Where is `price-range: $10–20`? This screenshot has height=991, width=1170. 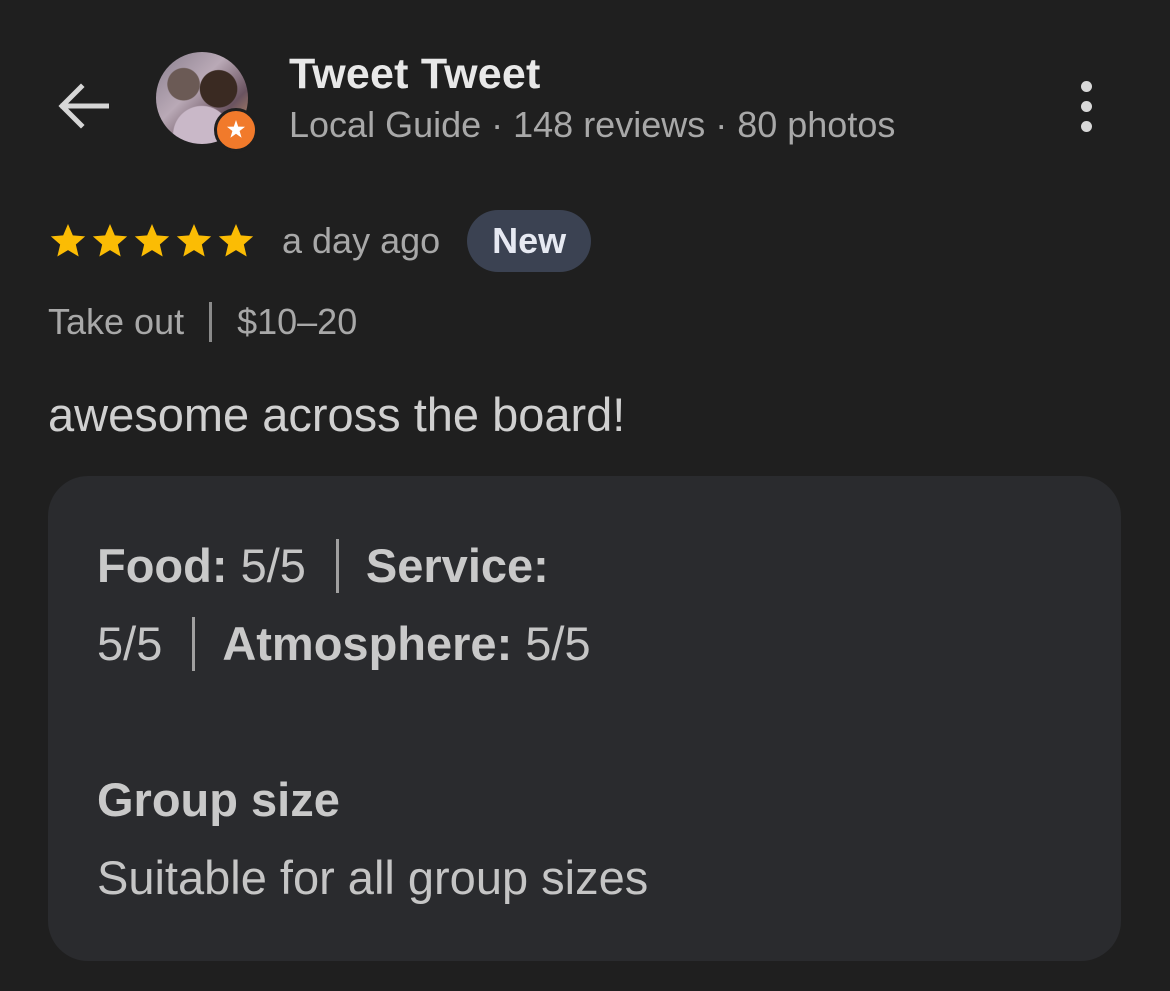 price-range: $10–20 is located at coordinates (297, 321).